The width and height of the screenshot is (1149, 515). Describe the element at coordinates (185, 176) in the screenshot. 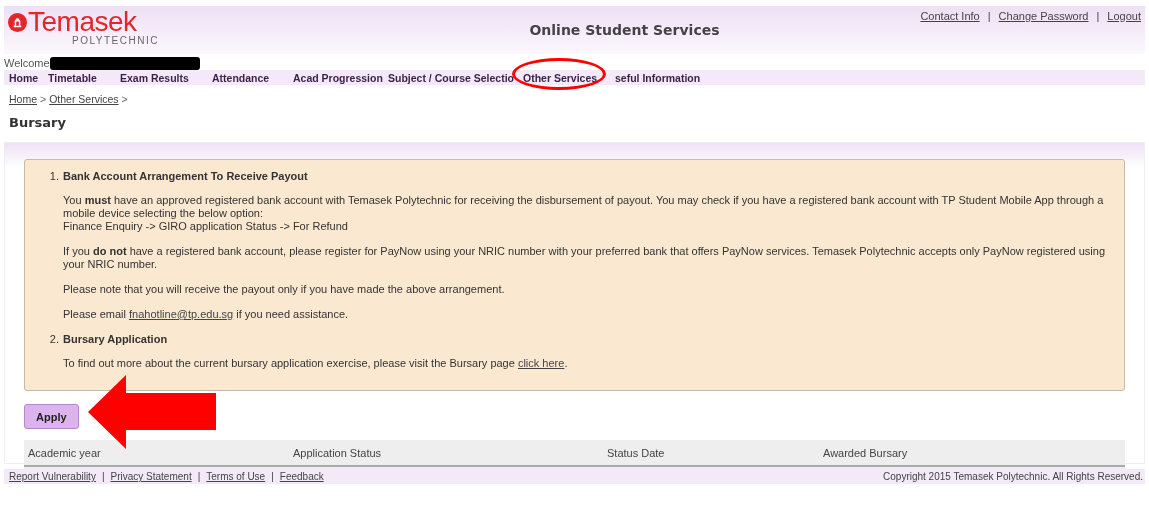

I see `section-title: Bank Account Arrangement To Receive Payout` at that location.